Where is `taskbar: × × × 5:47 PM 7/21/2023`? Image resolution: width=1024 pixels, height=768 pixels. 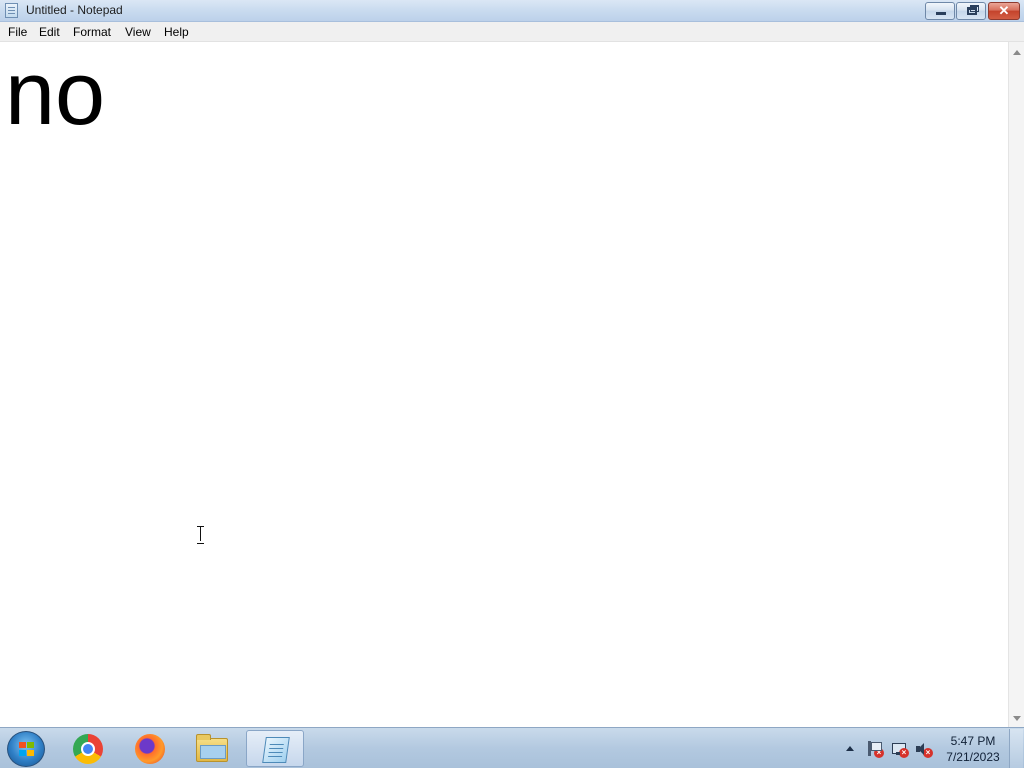 taskbar: × × × 5:47 PM 7/21/2023 is located at coordinates (512, 747).